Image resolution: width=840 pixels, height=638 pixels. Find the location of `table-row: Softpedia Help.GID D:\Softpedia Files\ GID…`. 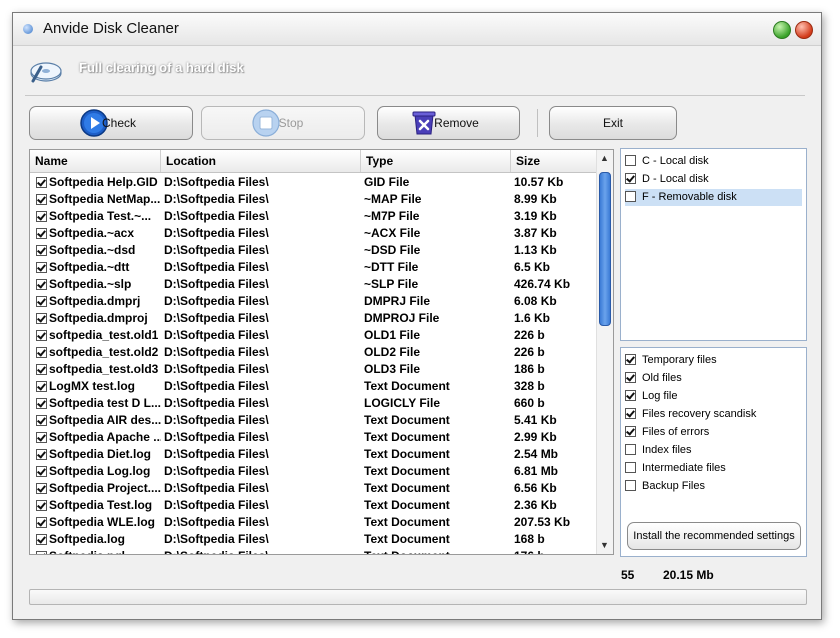

table-row: Softpedia Help.GID D:\Softpedia Files\ GID… is located at coordinates (313, 182).